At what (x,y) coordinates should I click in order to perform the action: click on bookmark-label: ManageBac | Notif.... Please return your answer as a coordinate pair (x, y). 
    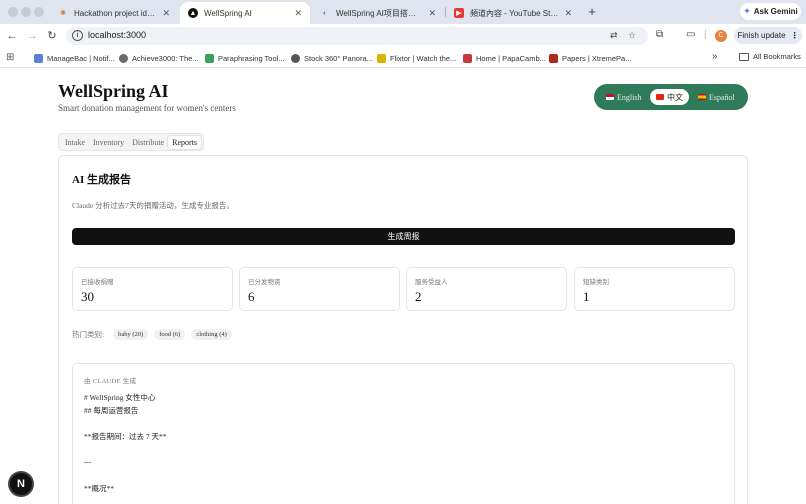
    Looking at the image, I should click on (81, 58).